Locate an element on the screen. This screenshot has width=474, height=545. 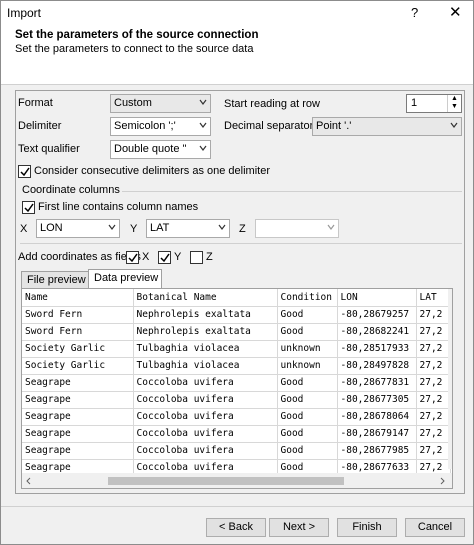
y-column-label: Y is located at coordinates (134, 229).